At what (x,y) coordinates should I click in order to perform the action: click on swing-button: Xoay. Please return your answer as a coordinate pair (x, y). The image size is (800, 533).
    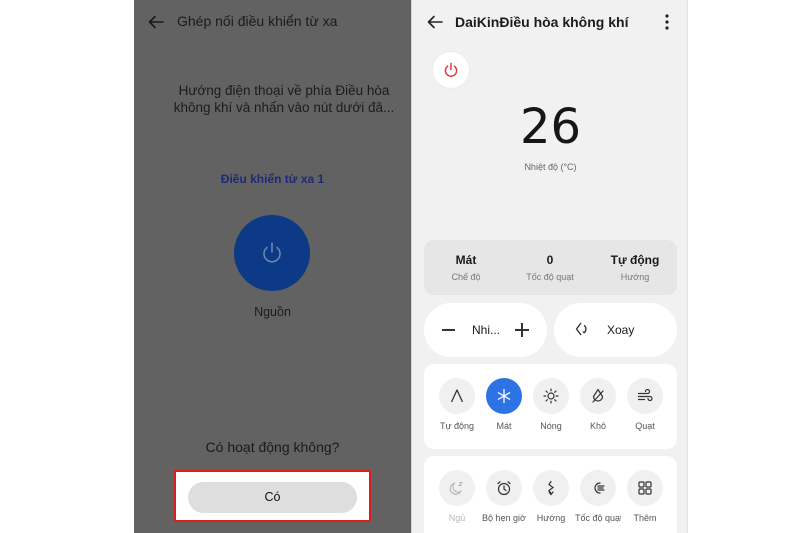
    Looking at the image, I should click on (615, 330).